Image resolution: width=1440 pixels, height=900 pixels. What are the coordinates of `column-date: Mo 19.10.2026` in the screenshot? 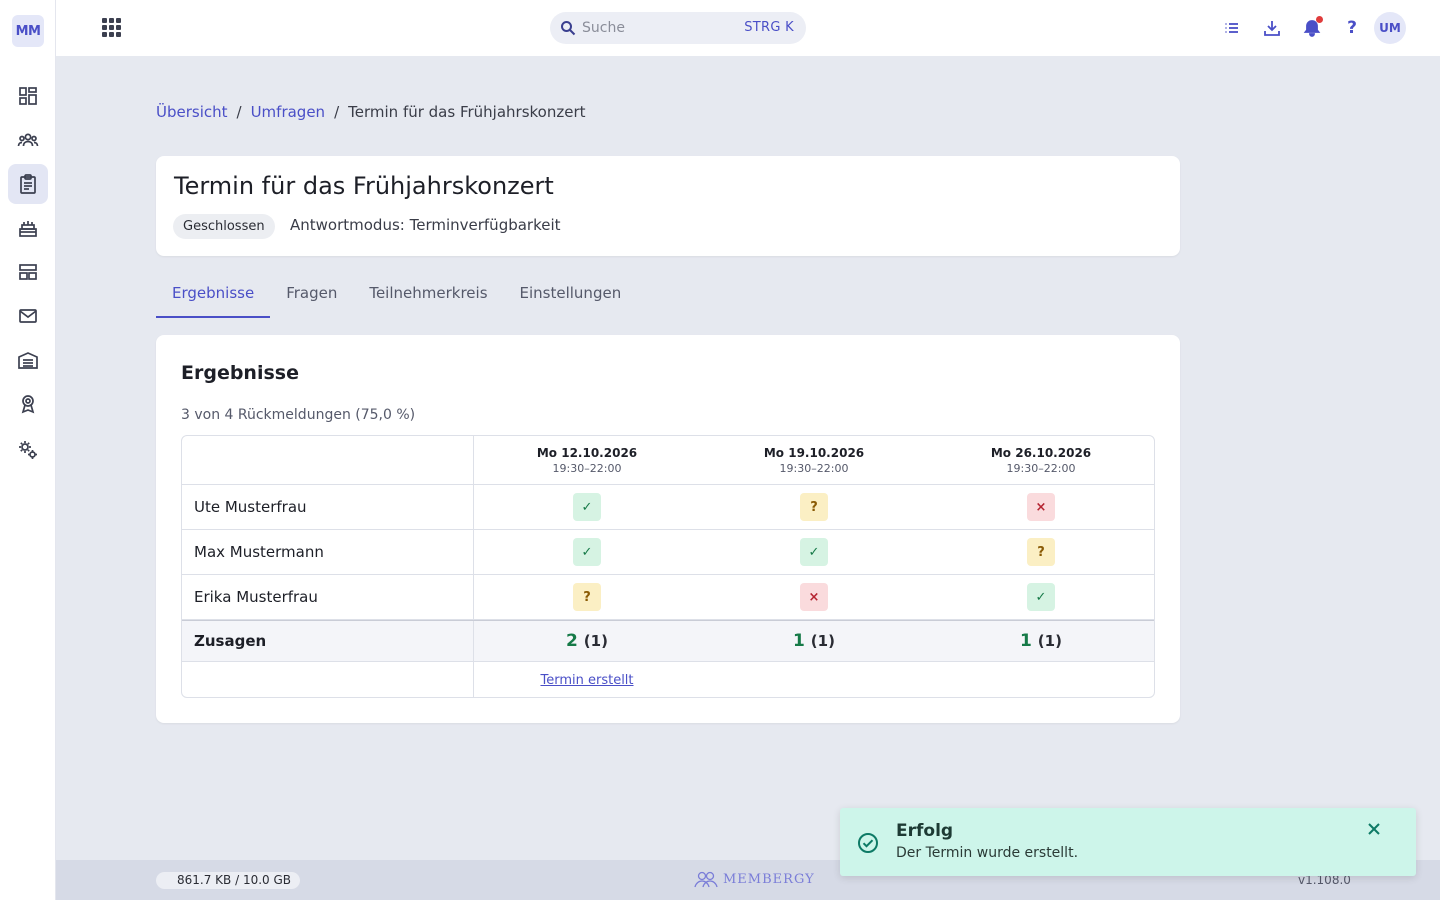 It's located at (814, 452).